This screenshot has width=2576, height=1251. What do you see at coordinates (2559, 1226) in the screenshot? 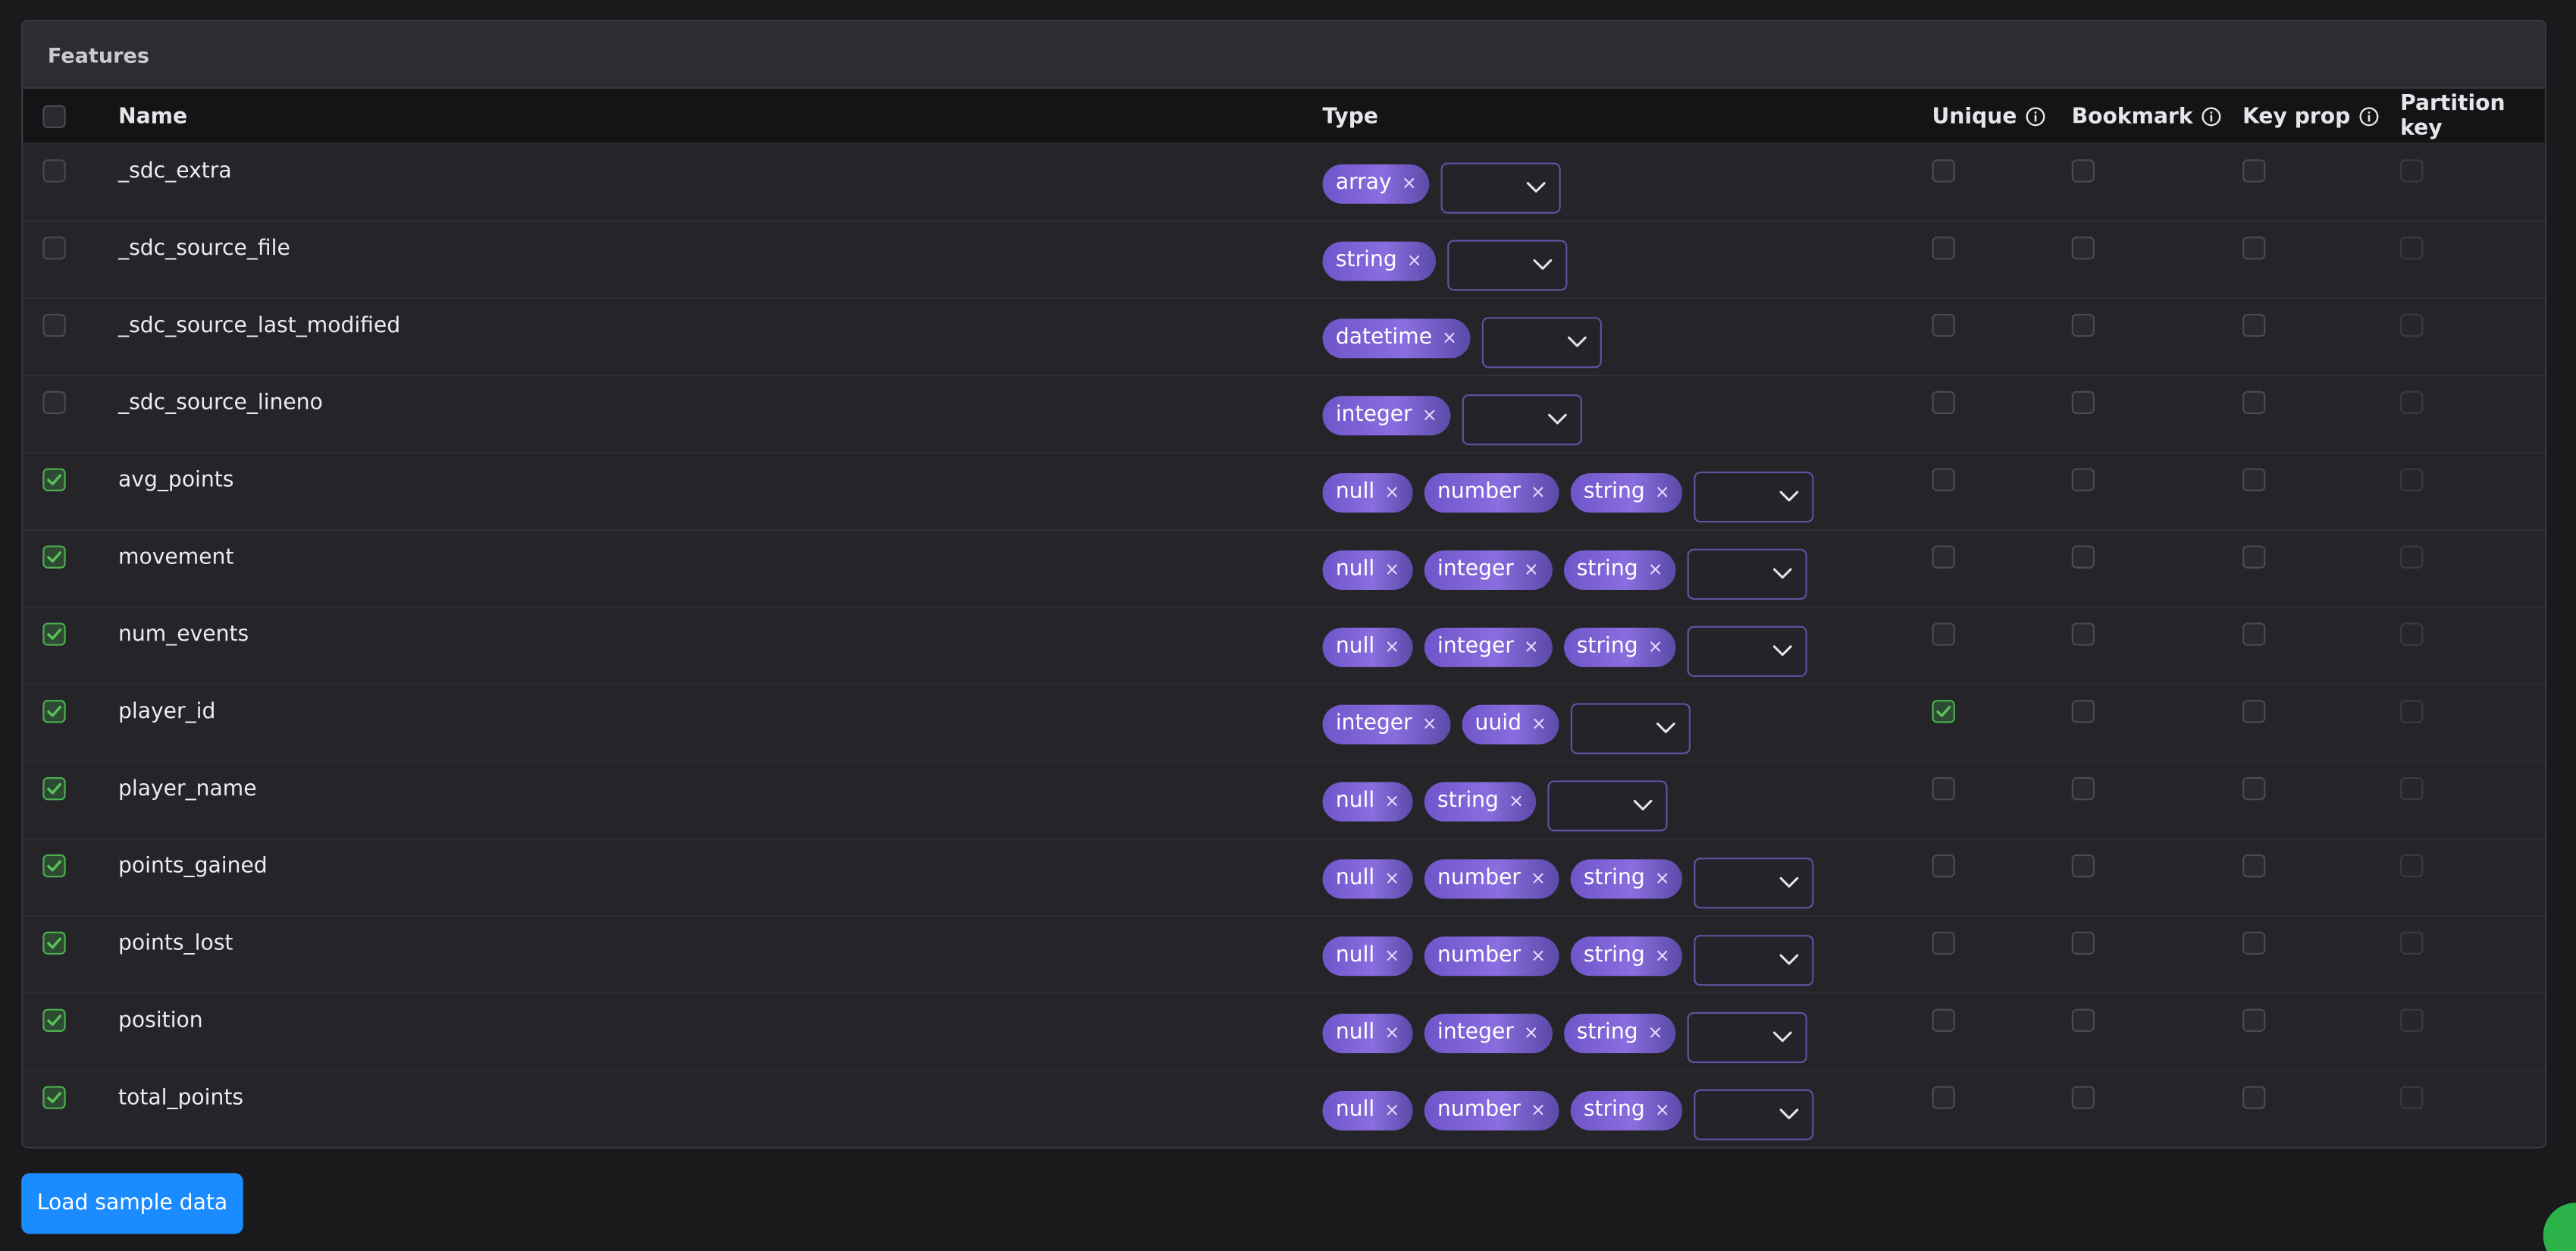
I see `chat-widget-icon` at bounding box center [2559, 1226].